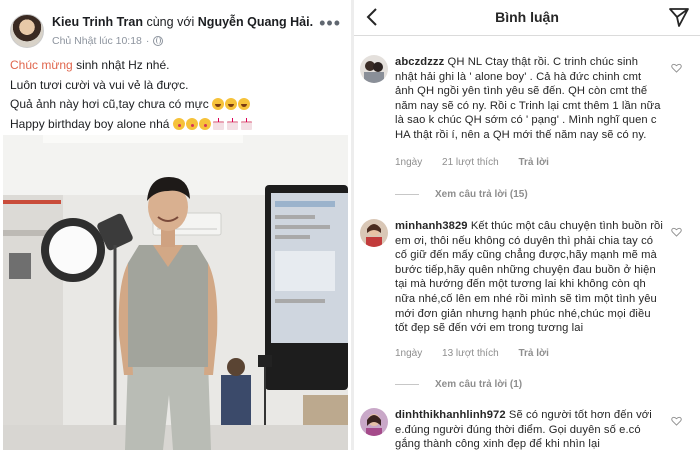 This screenshot has width=700, height=450. Describe the element at coordinates (254, 22) in the screenshot. I see `tagged-name: Nguyễn Quang Hải` at that location.